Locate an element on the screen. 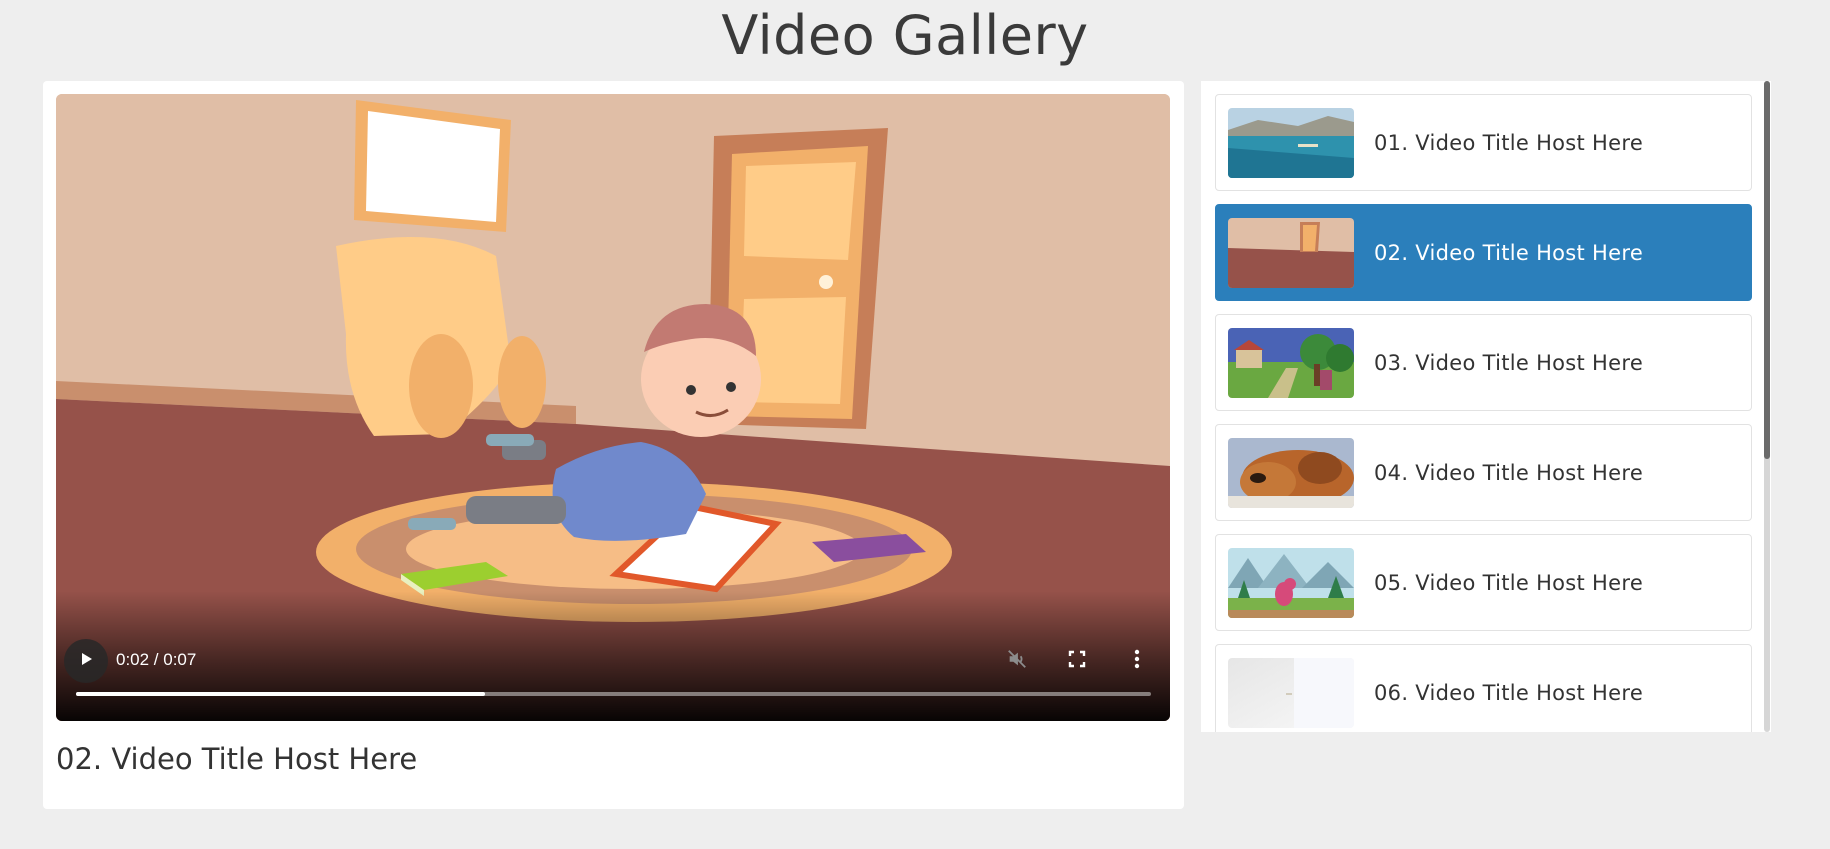  blank-thumbnail is located at coordinates (1291, 692).